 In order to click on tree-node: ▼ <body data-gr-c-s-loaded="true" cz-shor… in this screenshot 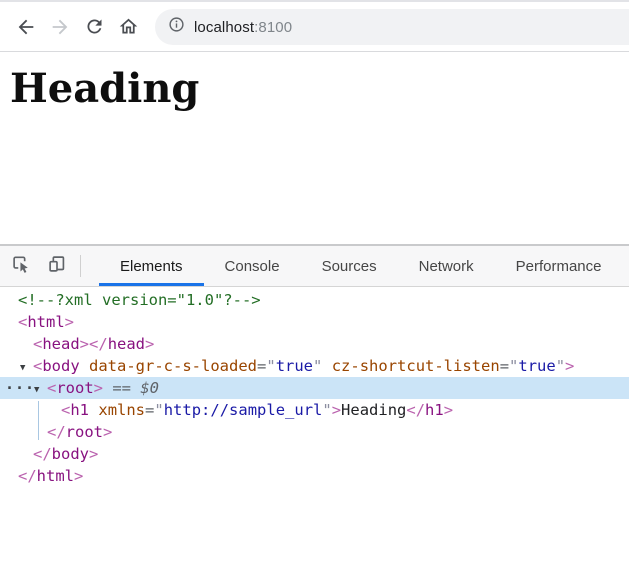, I will do `click(314, 366)`.